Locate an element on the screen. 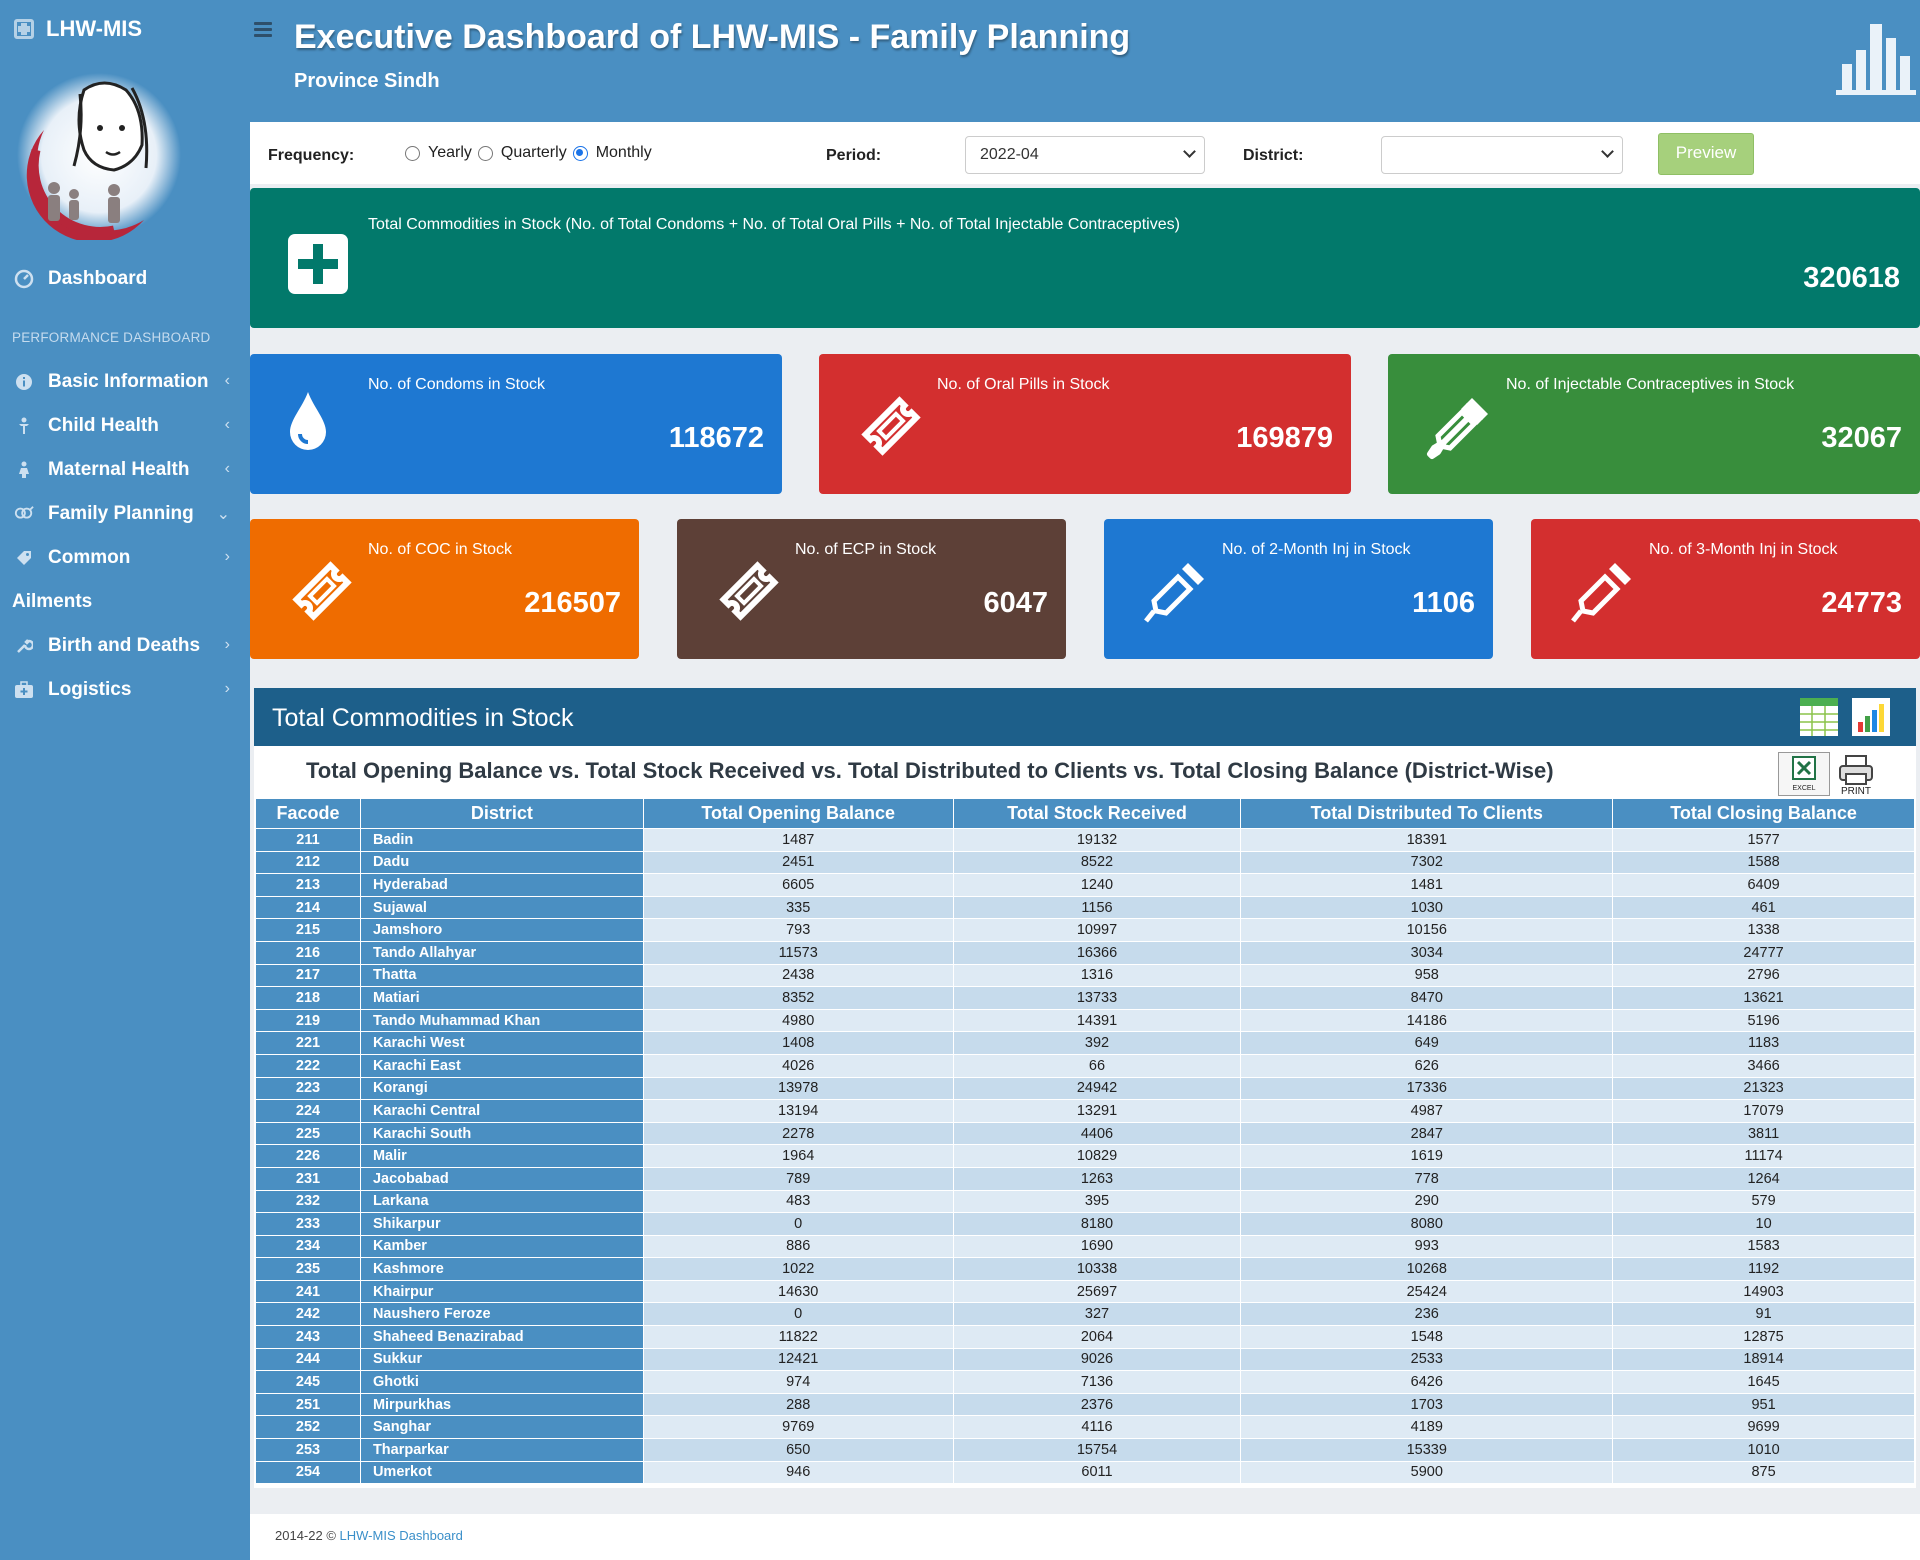 The image size is (1920, 1560). print-label: PRINT is located at coordinates (1856, 791).